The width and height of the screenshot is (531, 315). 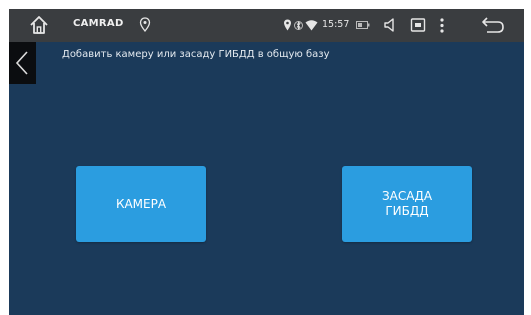 What do you see at coordinates (98, 23) in the screenshot?
I see `app-name: CAMRAD` at bounding box center [98, 23].